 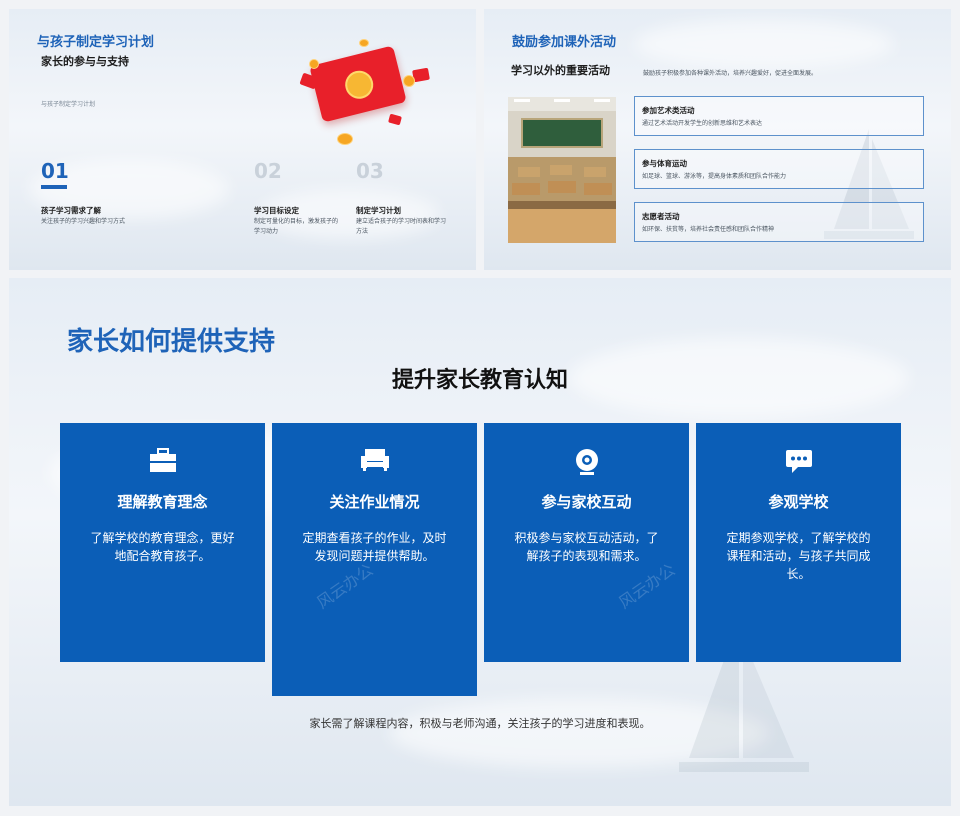 What do you see at coordinates (562, 170) in the screenshot?
I see `classroom-photo` at bounding box center [562, 170].